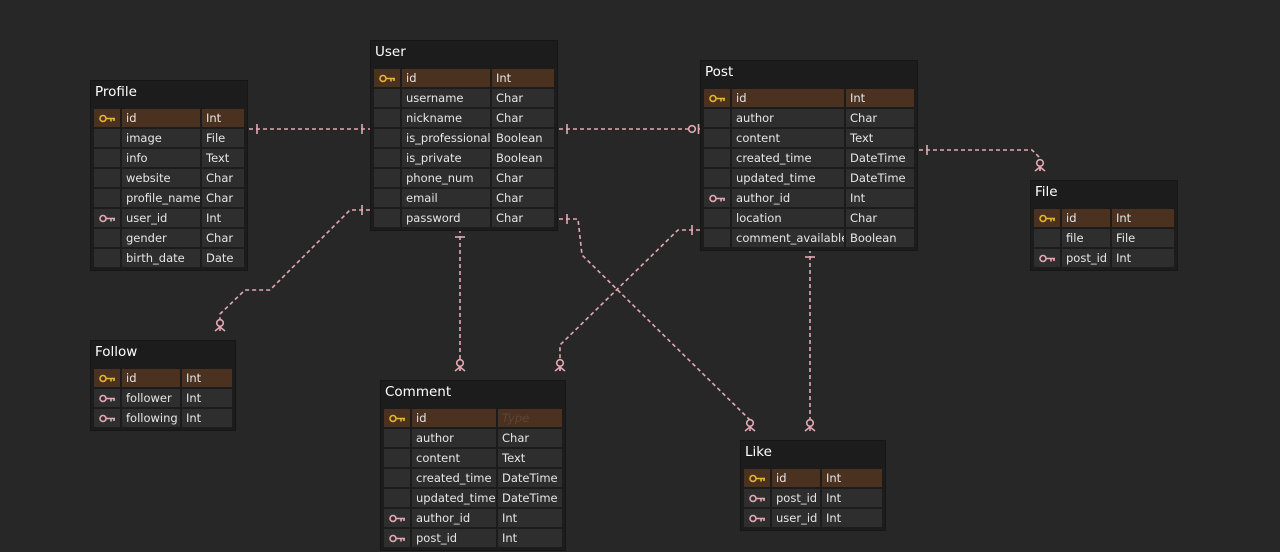 The height and width of the screenshot is (552, 1280). I want to click on table-row: is_private Boolean, so click(464, 158).